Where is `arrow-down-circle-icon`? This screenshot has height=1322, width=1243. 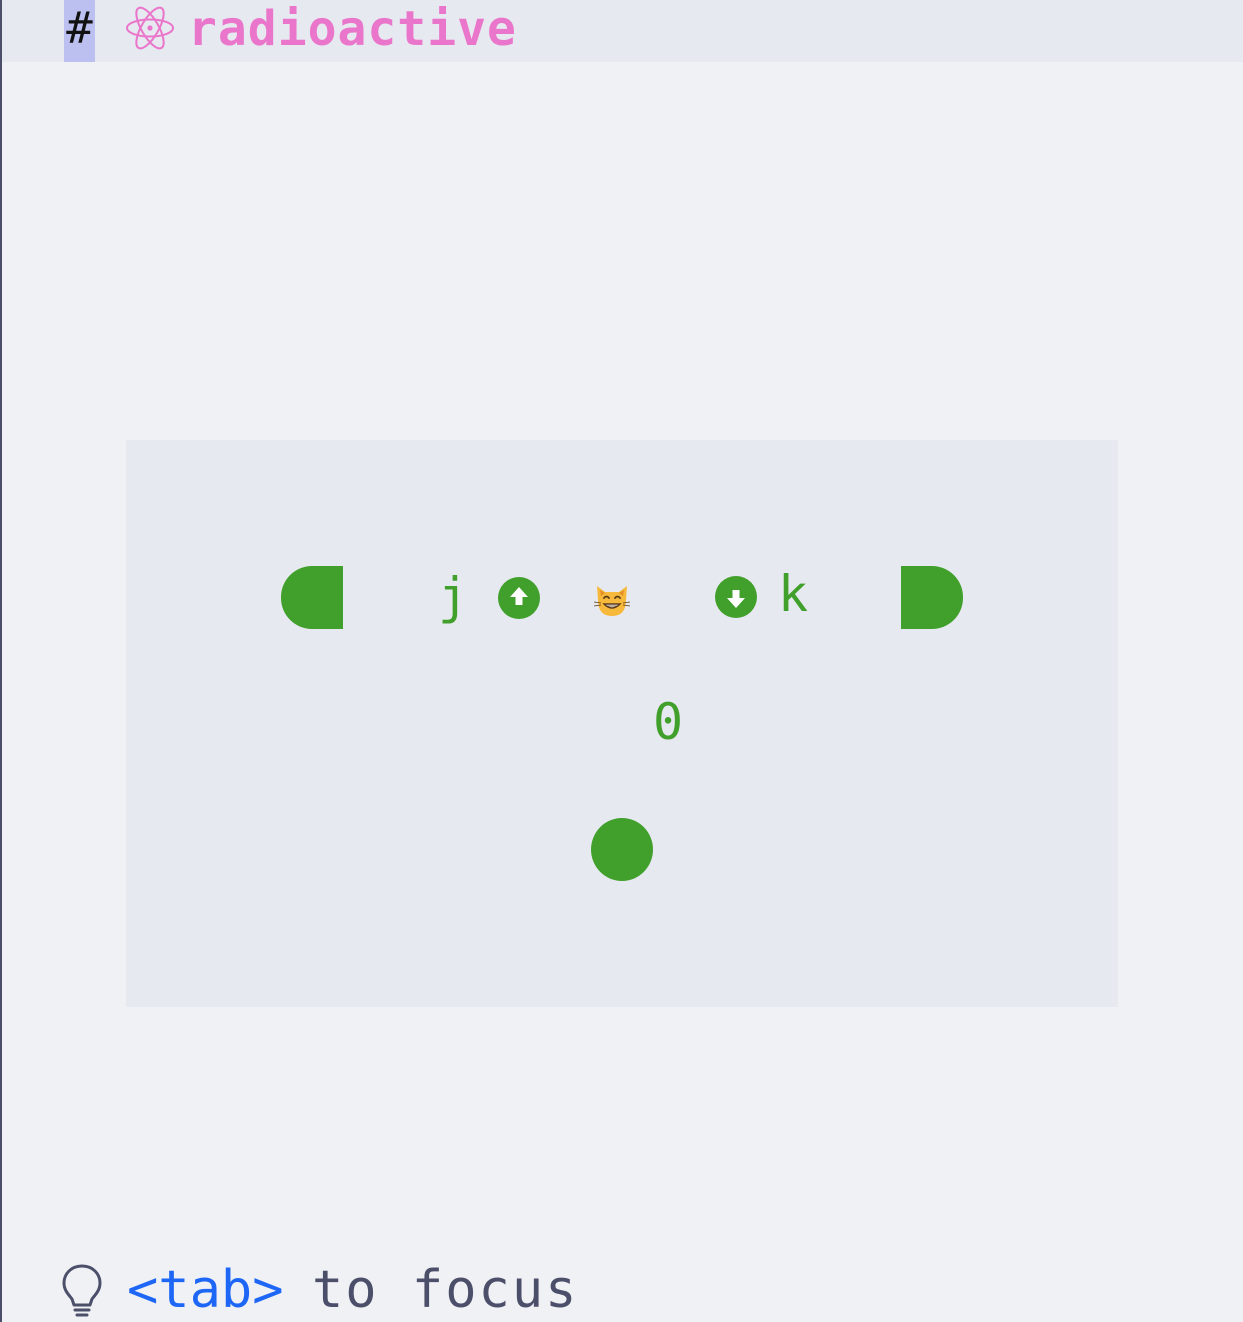 arrow-down-circle-icon is located at coordinates (736, 597).